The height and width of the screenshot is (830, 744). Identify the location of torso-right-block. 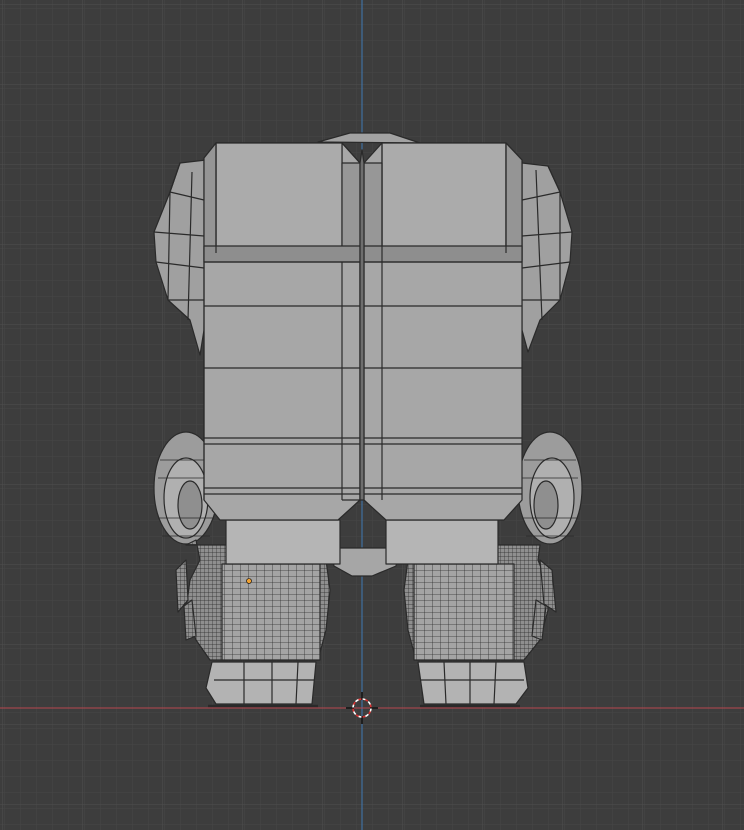
(443, 331).